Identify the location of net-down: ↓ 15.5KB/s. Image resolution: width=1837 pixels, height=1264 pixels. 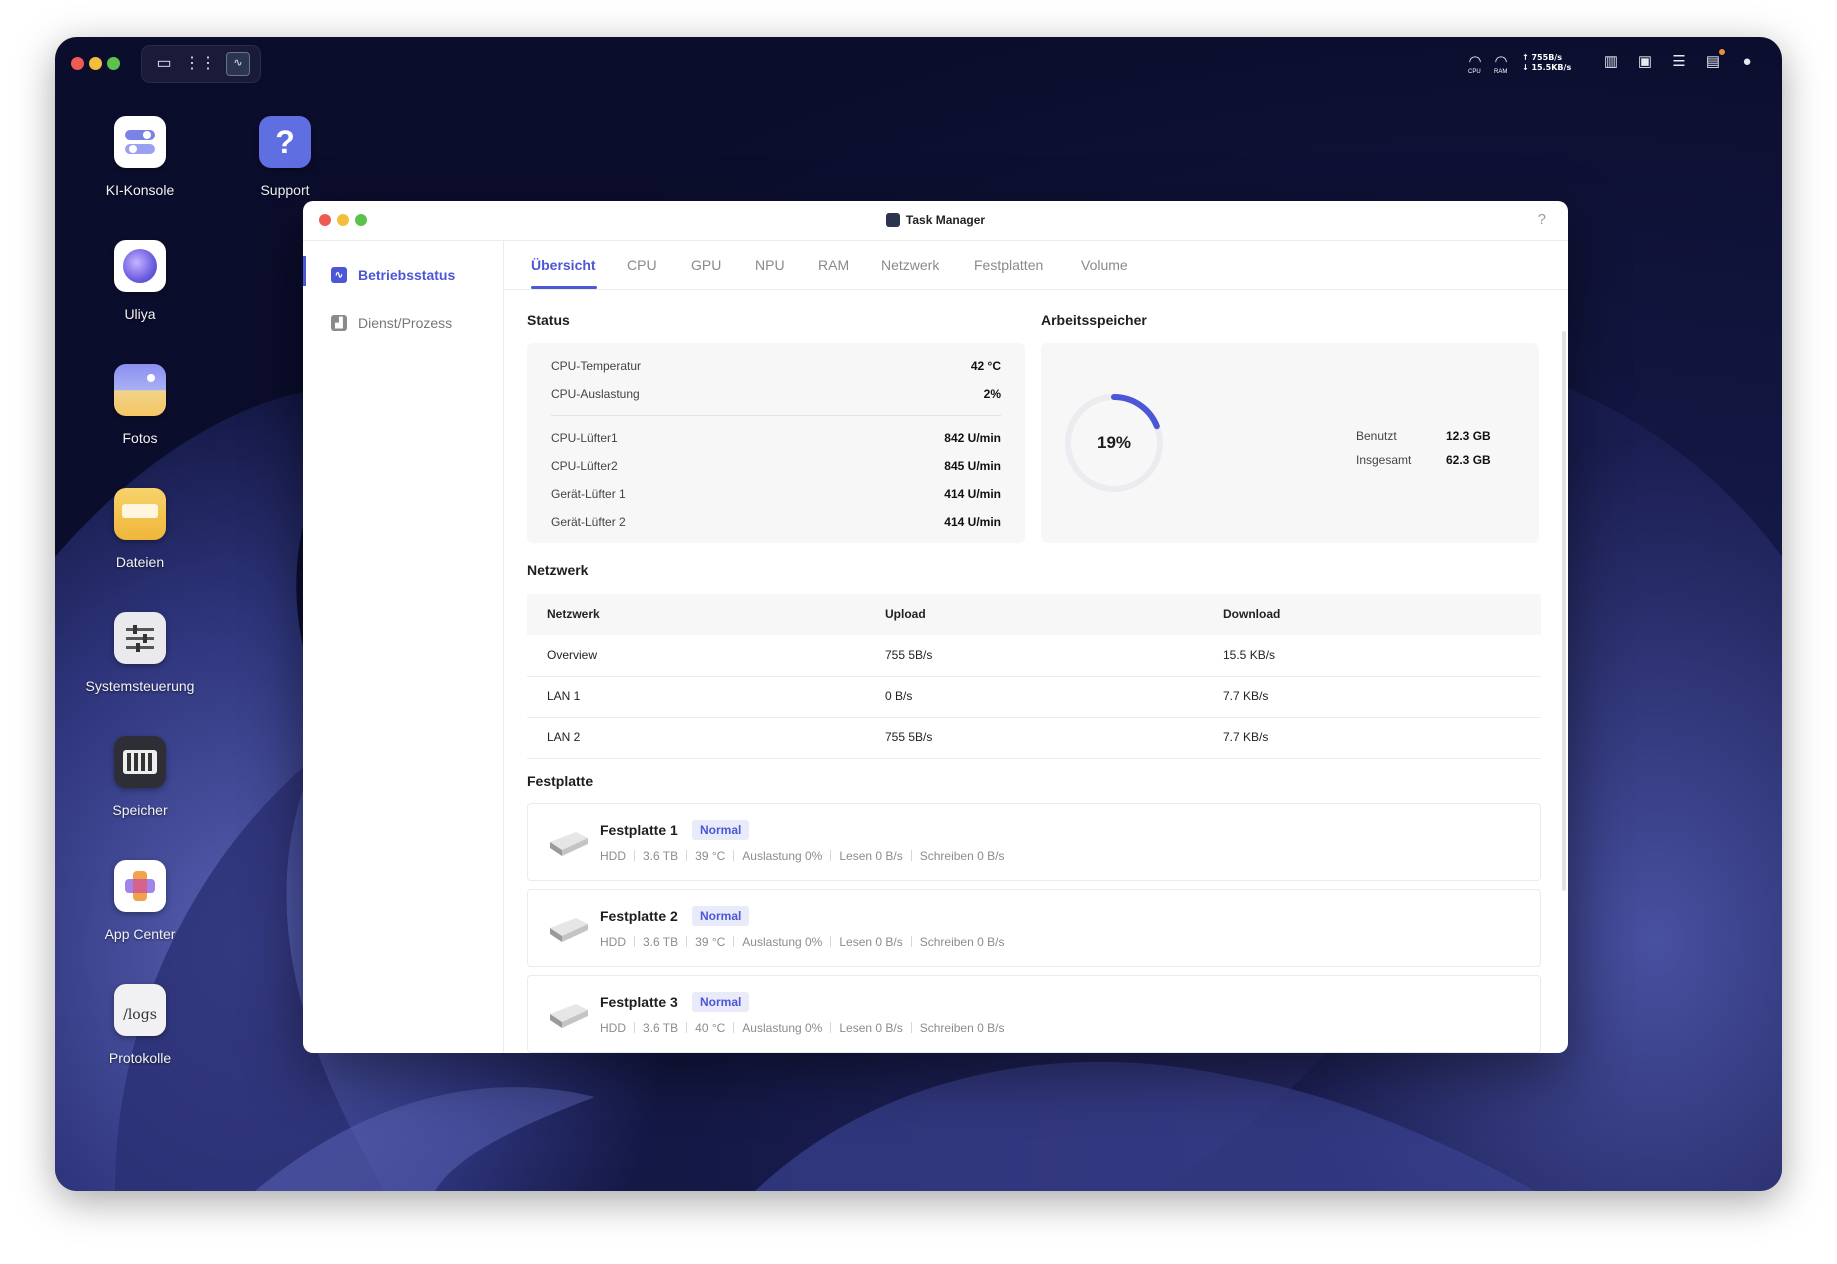
(1547, 67).